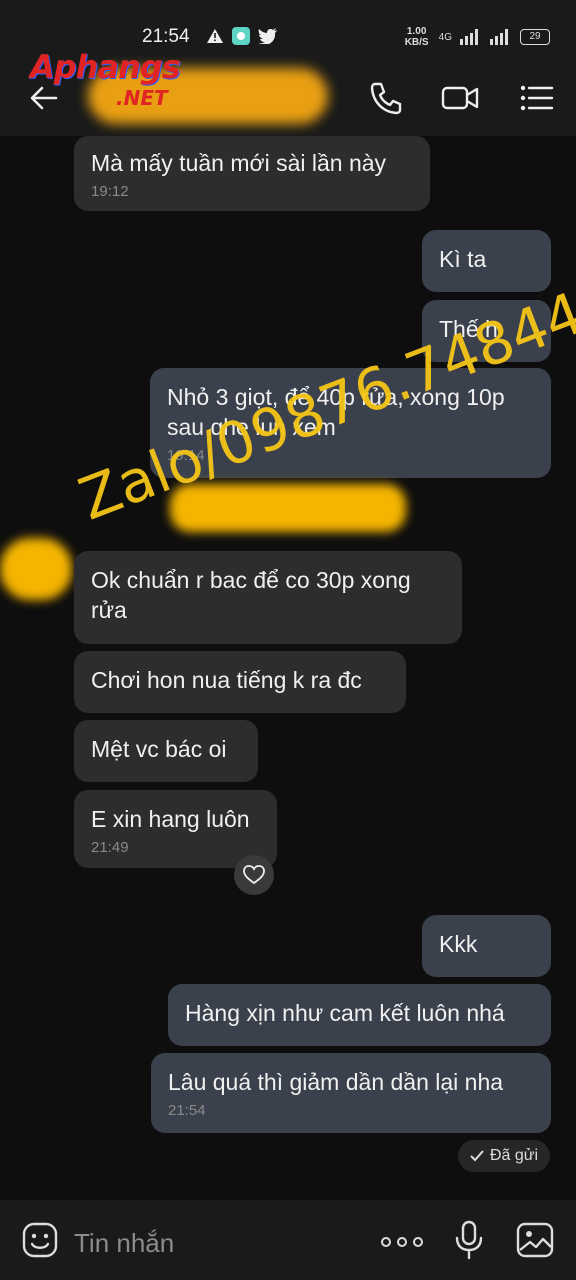 This screenshot has height=1280, width=576. Describe the element at coordinates (110, 847) in the screenshot. I see `message-time: 21:49` at that location.